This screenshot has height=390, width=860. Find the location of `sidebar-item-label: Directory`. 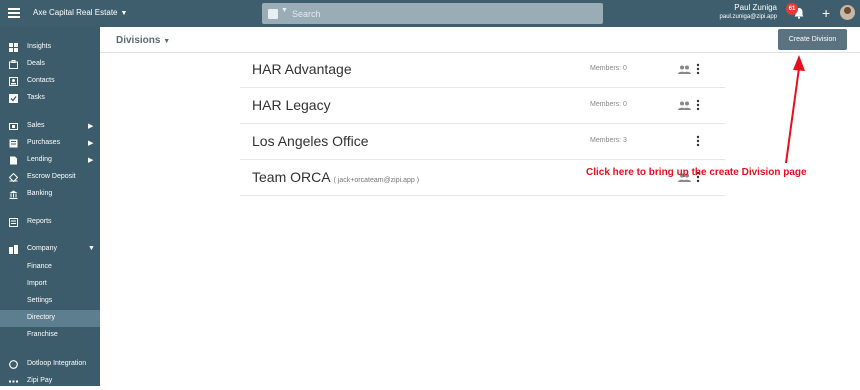

sidebar-item-label: Directory is located at coordinates (41, 317).